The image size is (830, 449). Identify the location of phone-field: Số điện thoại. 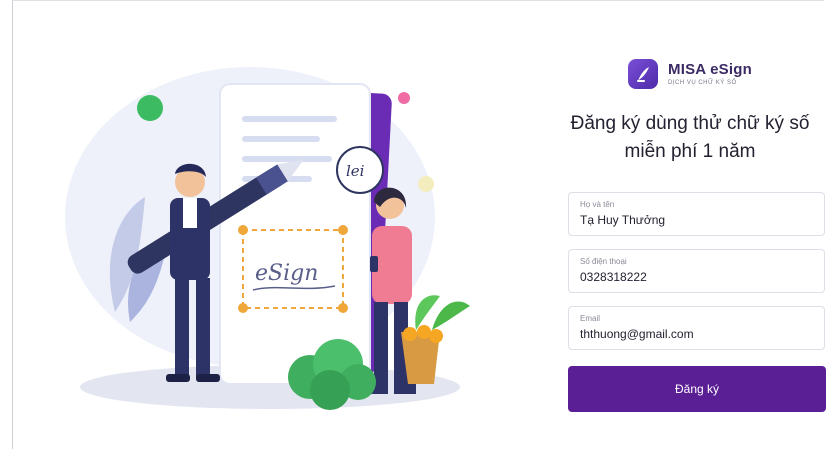
(696, 271).